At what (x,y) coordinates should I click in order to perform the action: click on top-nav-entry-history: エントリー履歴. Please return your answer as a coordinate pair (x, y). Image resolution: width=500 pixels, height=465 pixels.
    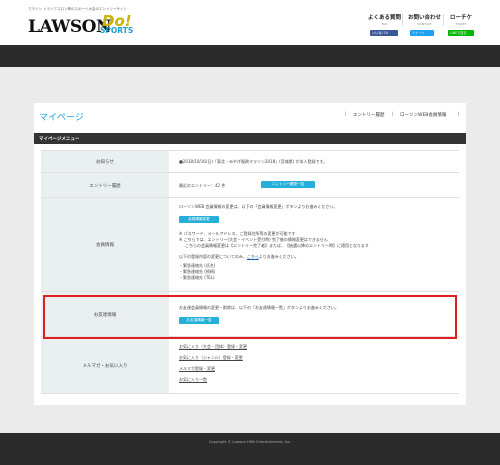
    Looking at the image, I should click on (369, 115).